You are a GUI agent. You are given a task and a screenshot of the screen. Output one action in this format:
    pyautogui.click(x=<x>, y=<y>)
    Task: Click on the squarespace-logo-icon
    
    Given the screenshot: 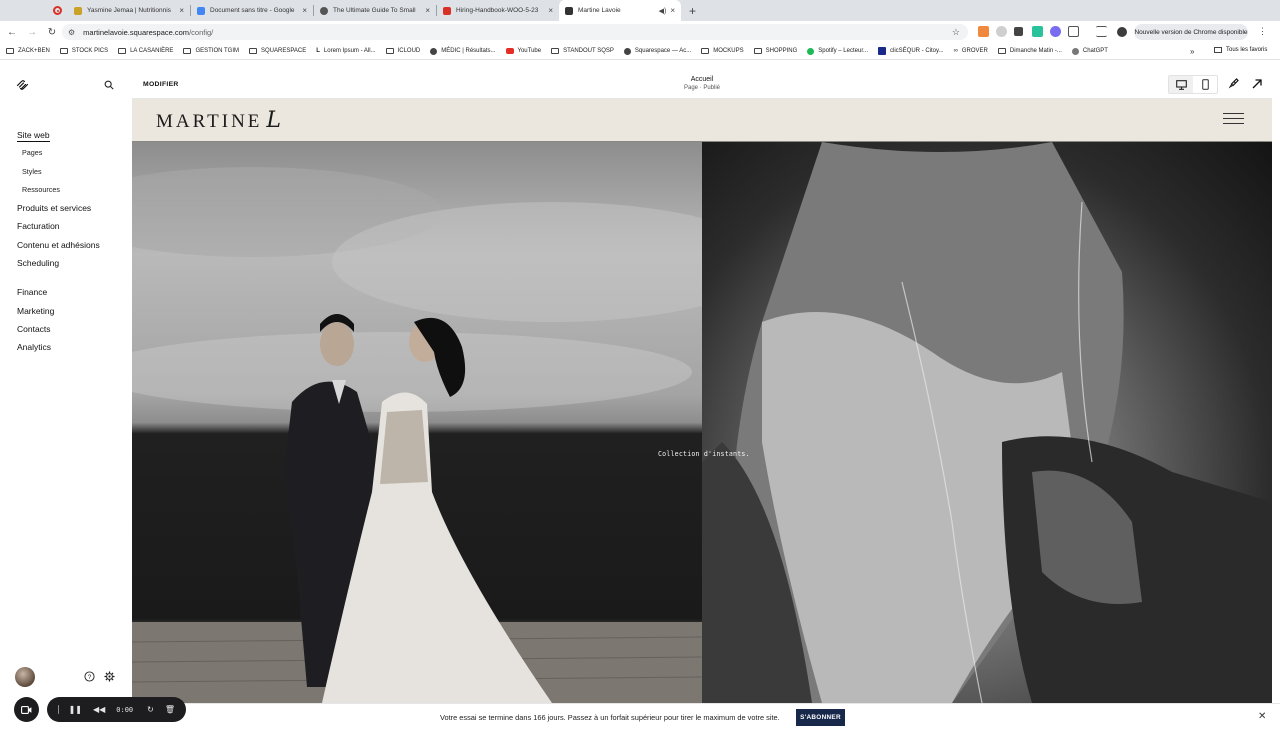 What is the action you would take?
    pyautogui.click(x=22, y=85)
    